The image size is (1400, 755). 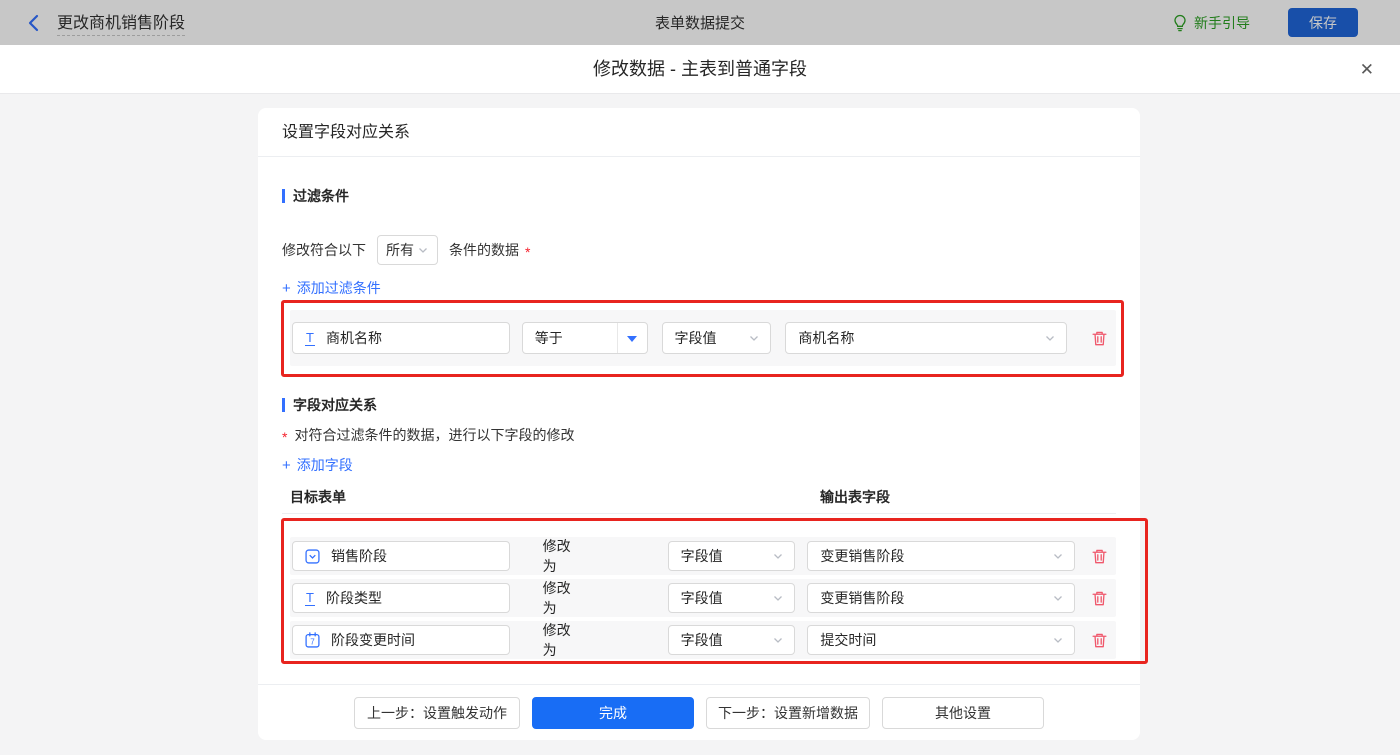 What do you see at coordinates (353, 598) in the screenshot?
I see `target-field-value: 阶段类型` at bounding box center [353, 598].